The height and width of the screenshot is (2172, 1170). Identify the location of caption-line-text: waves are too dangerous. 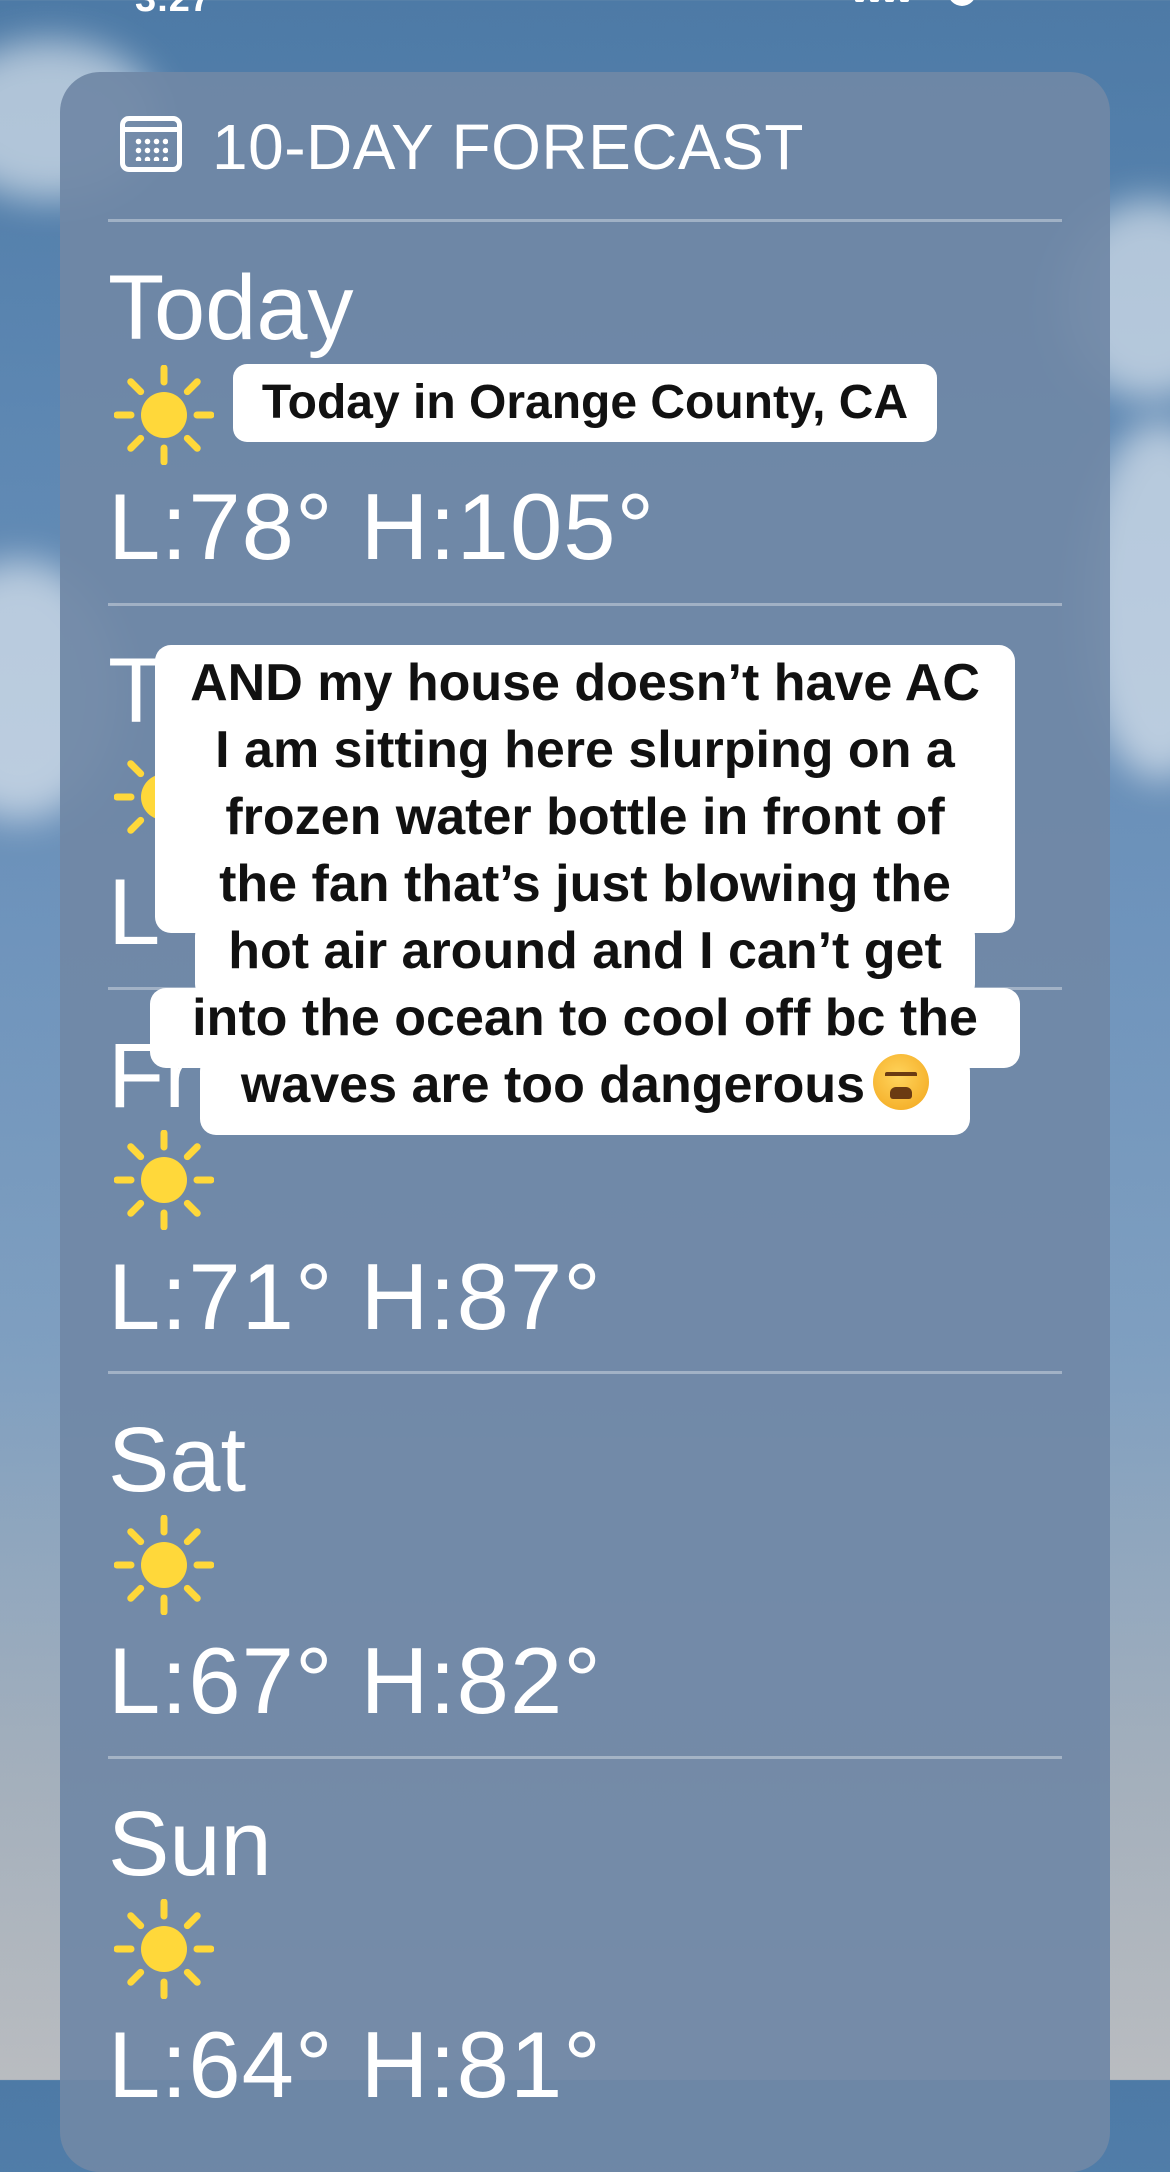
(553, 1085).